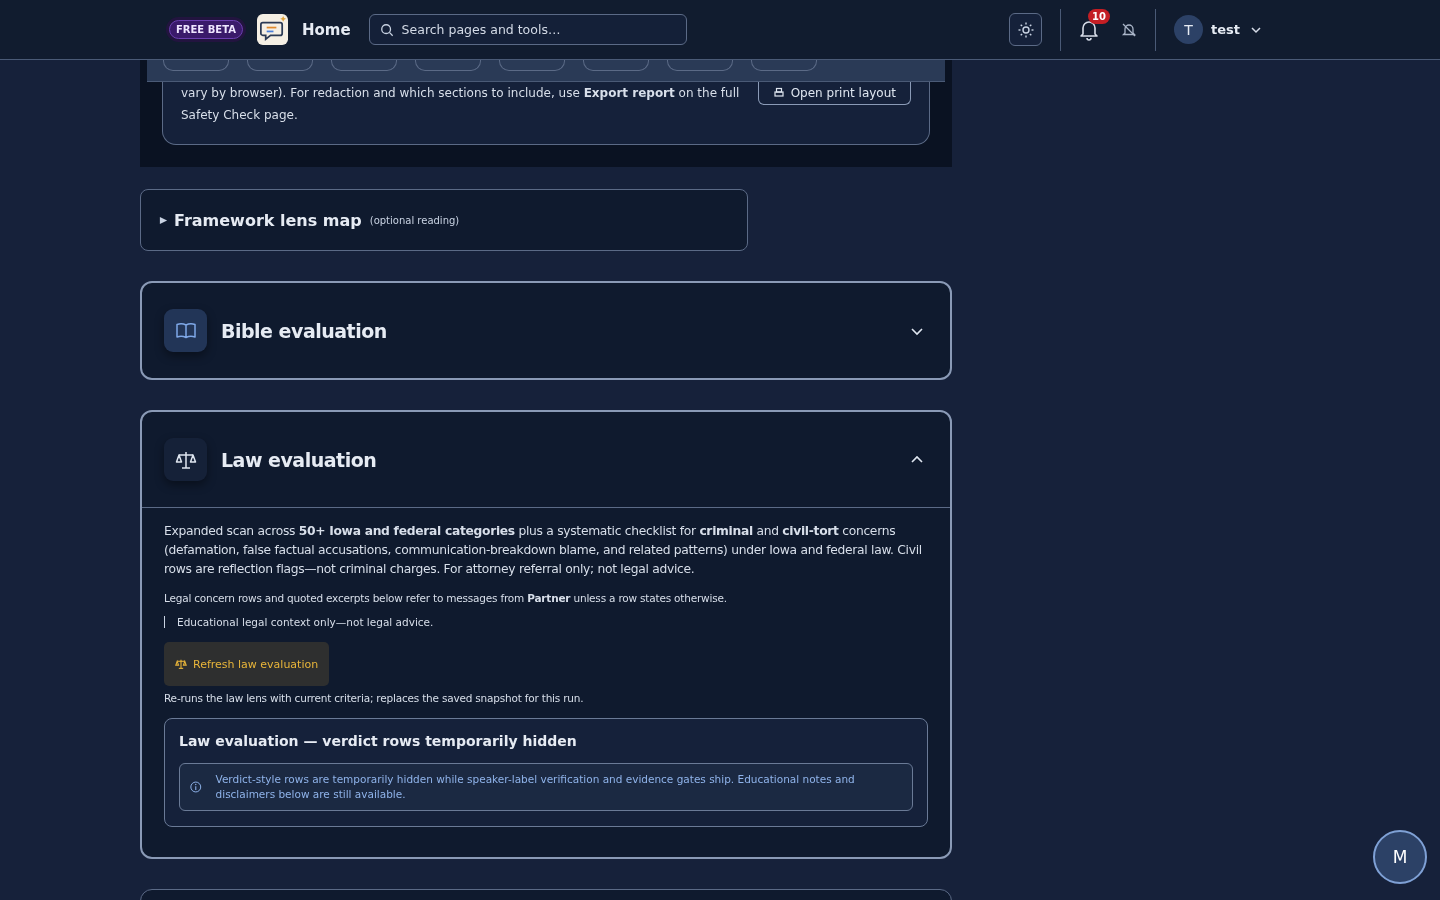 This screenshot has height=900, width=1440. Describe the element at coordinates (1089, 29) in the screenshot. I see `bell-icon` at that location.